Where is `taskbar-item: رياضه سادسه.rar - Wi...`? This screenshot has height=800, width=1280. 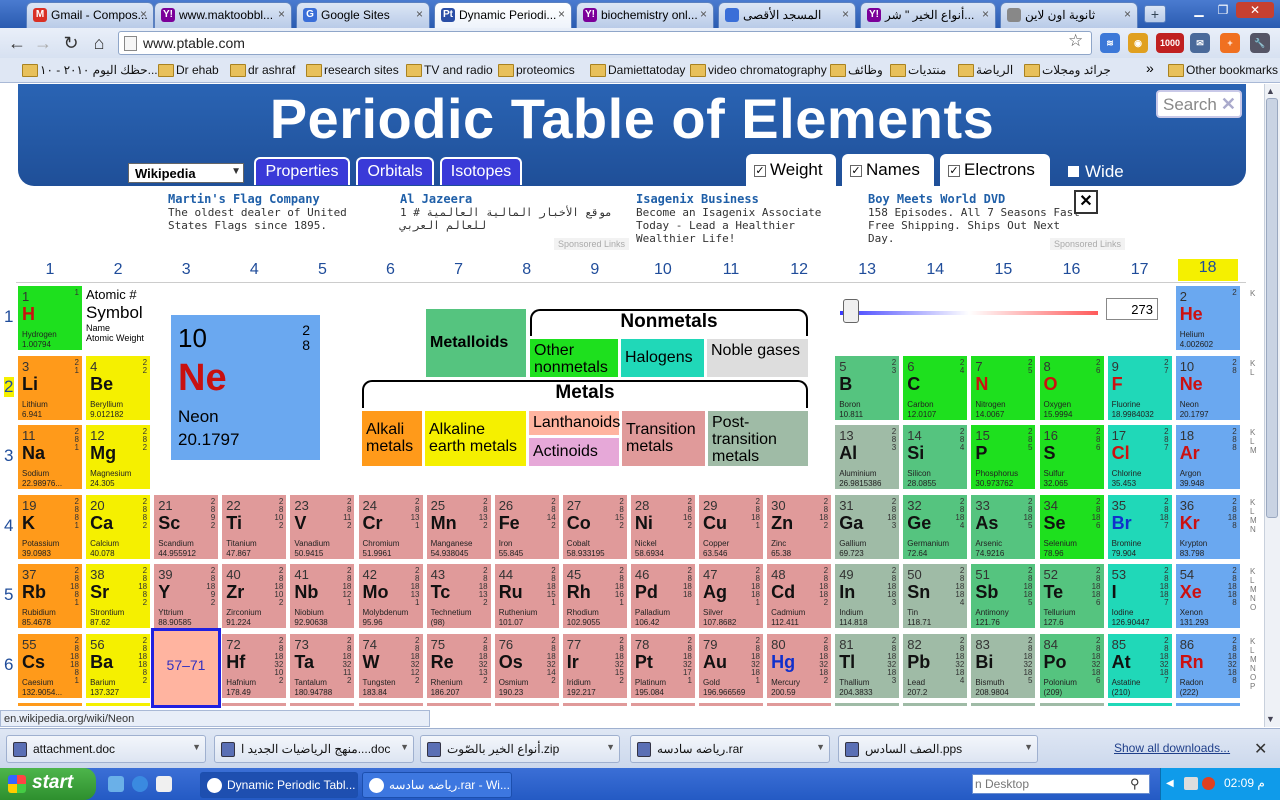 taskbar-item: رياضه سادسه.rar - Wi... is located at coordinates (437, 785).